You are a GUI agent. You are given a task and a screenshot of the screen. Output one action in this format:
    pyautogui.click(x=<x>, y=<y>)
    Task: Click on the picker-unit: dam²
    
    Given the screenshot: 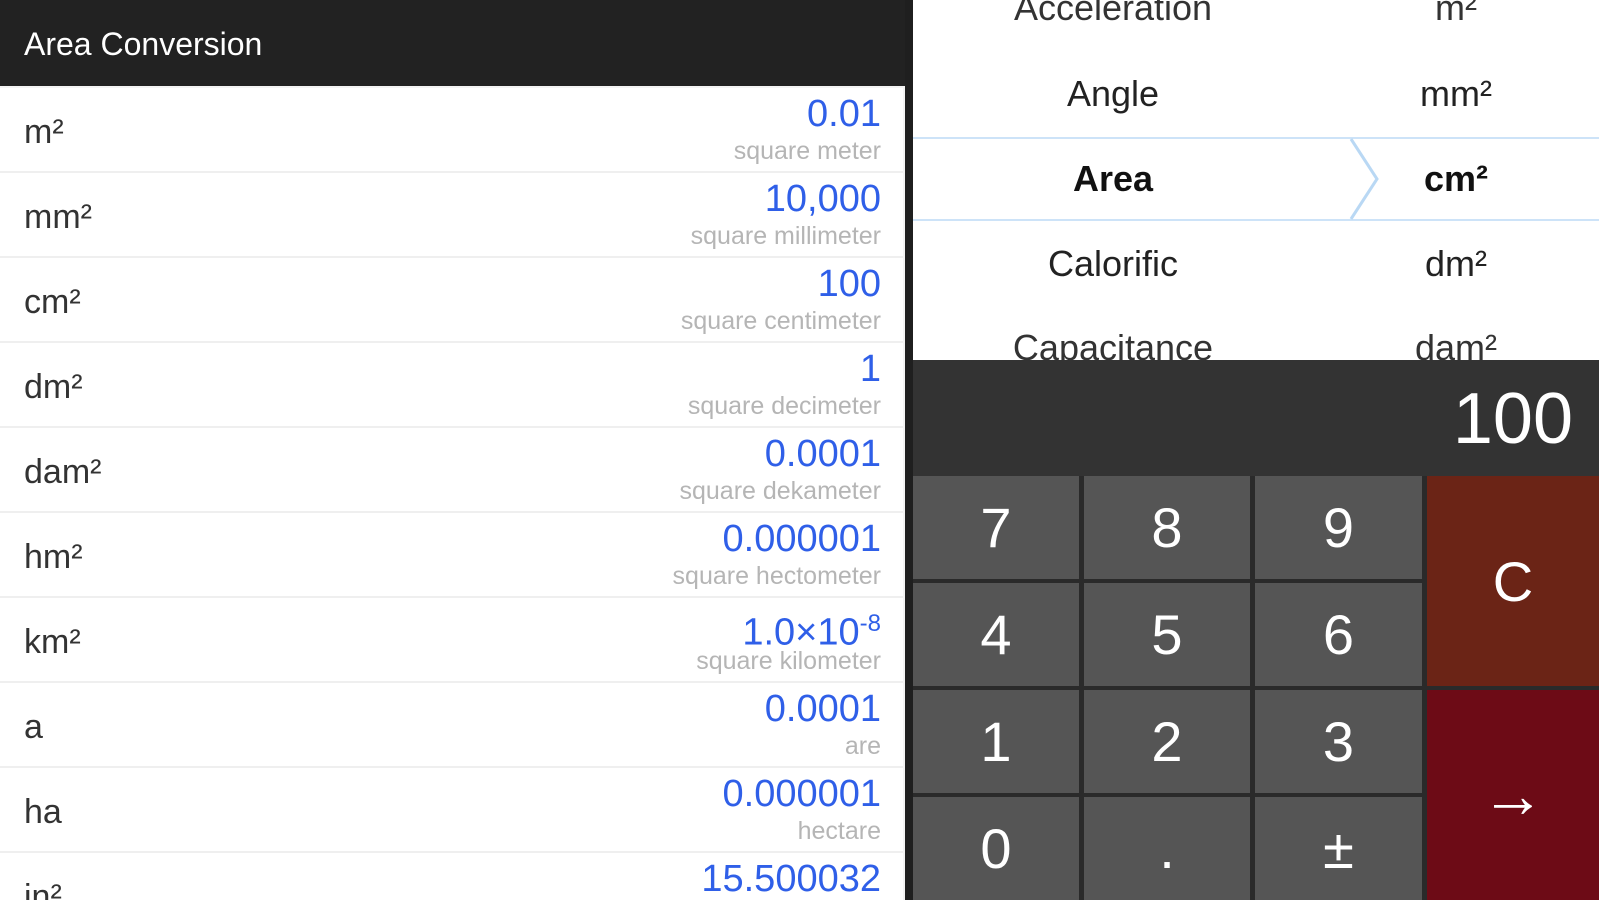 What is the action you would take?
    pyautogui.click(x=1456, y=339)
    